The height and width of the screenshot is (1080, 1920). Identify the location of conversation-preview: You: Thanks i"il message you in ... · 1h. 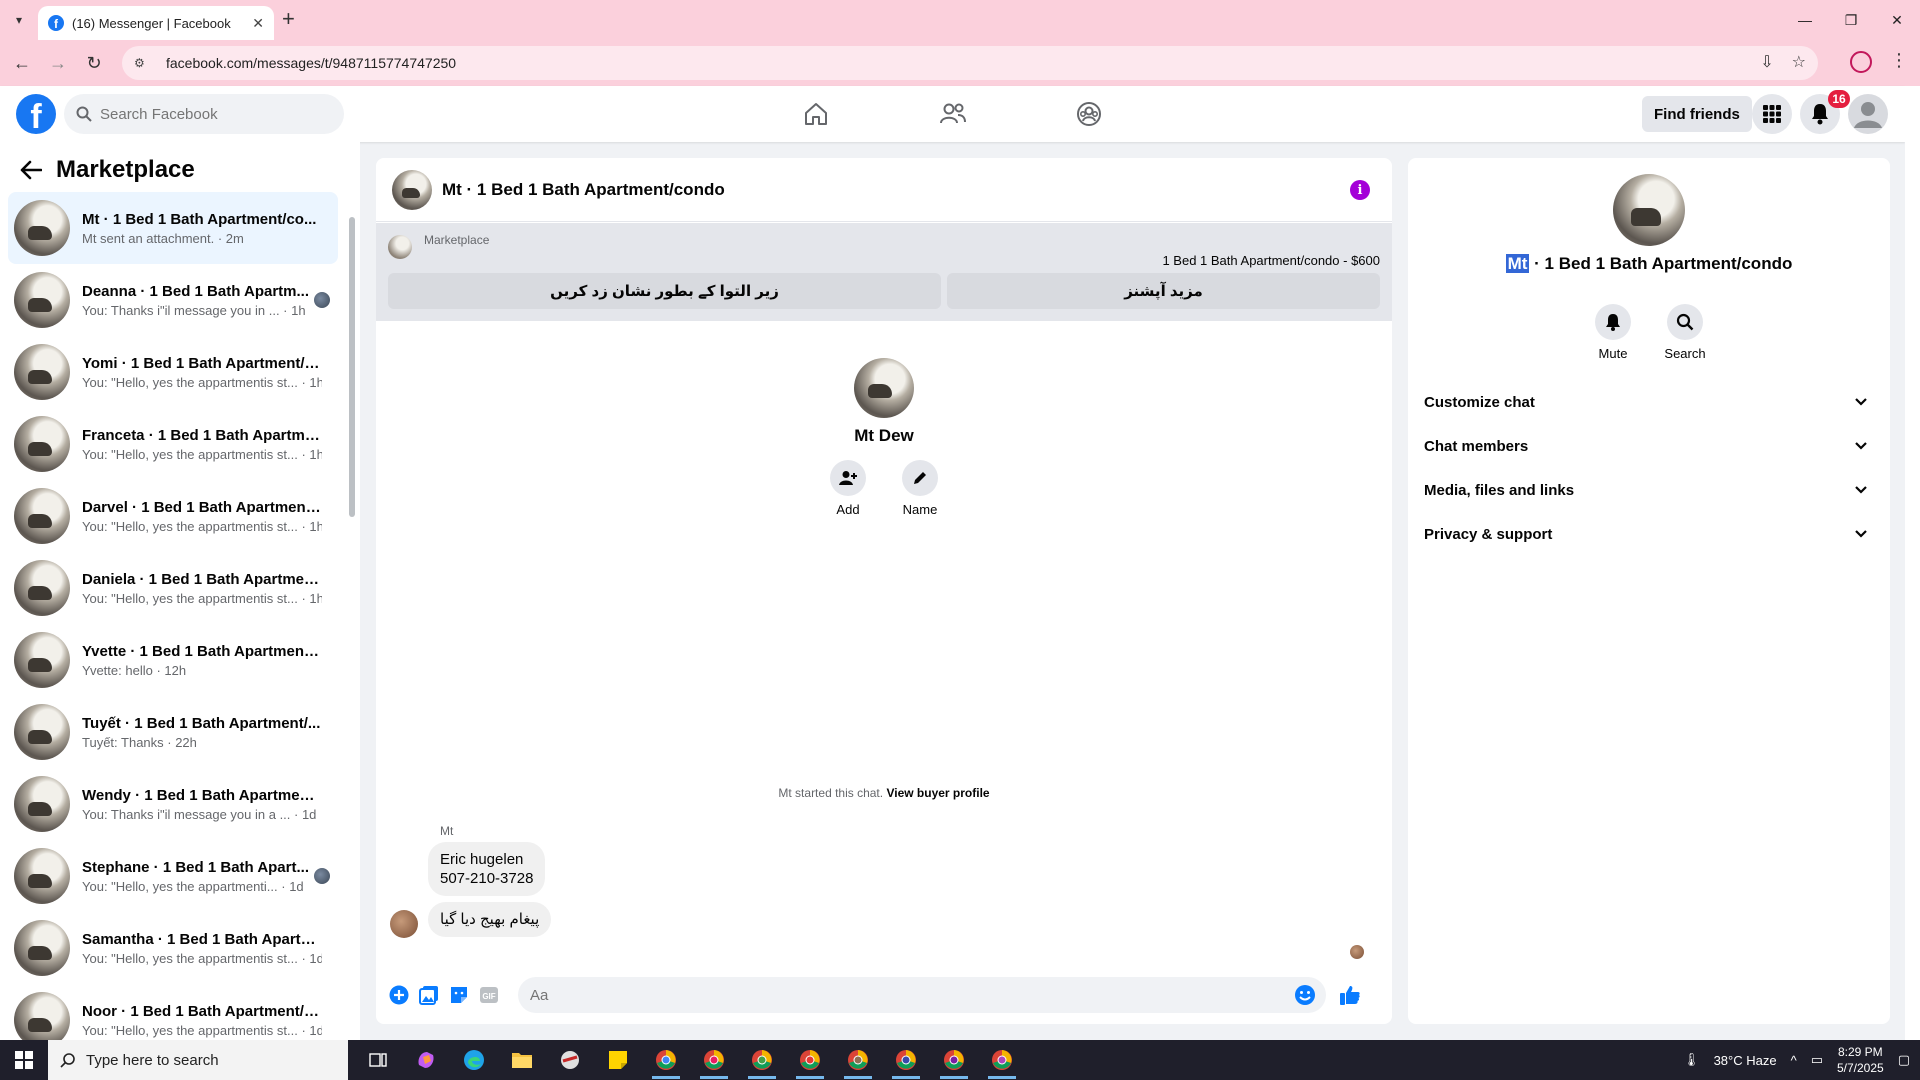
(194, 310).